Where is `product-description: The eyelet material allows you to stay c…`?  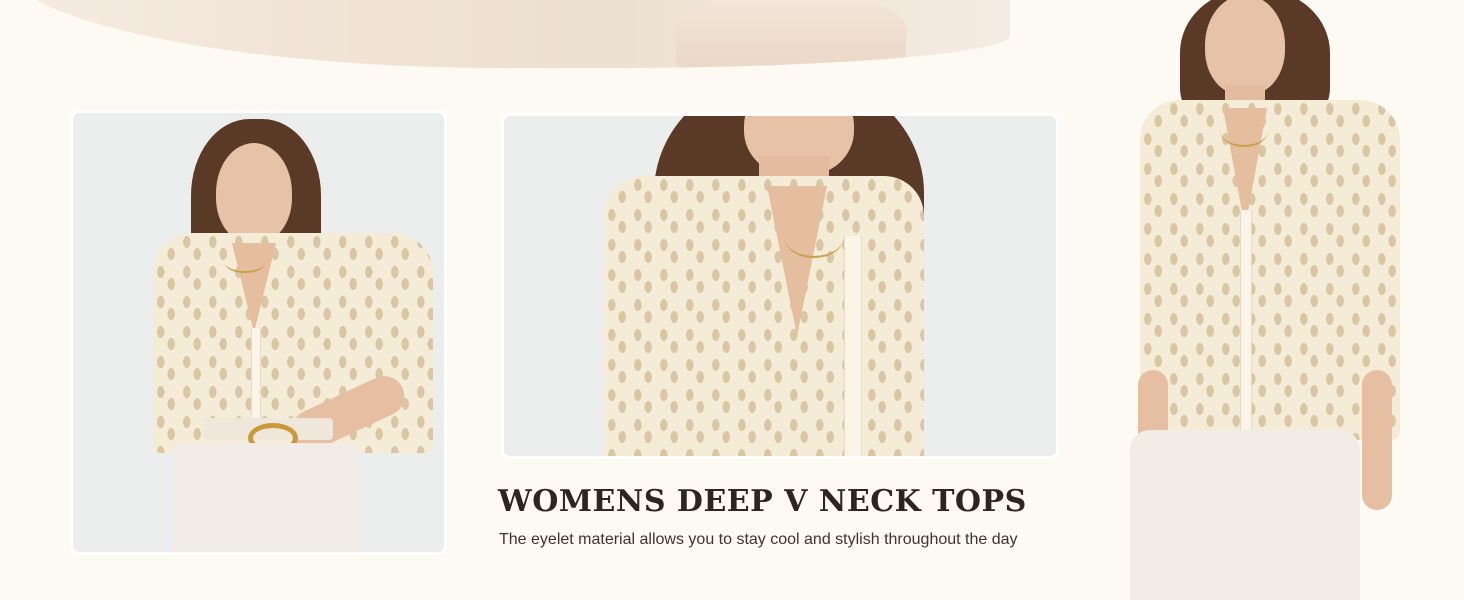 product-description: The eyelet material allows you to stay c… is located at coordinates (758, 539).